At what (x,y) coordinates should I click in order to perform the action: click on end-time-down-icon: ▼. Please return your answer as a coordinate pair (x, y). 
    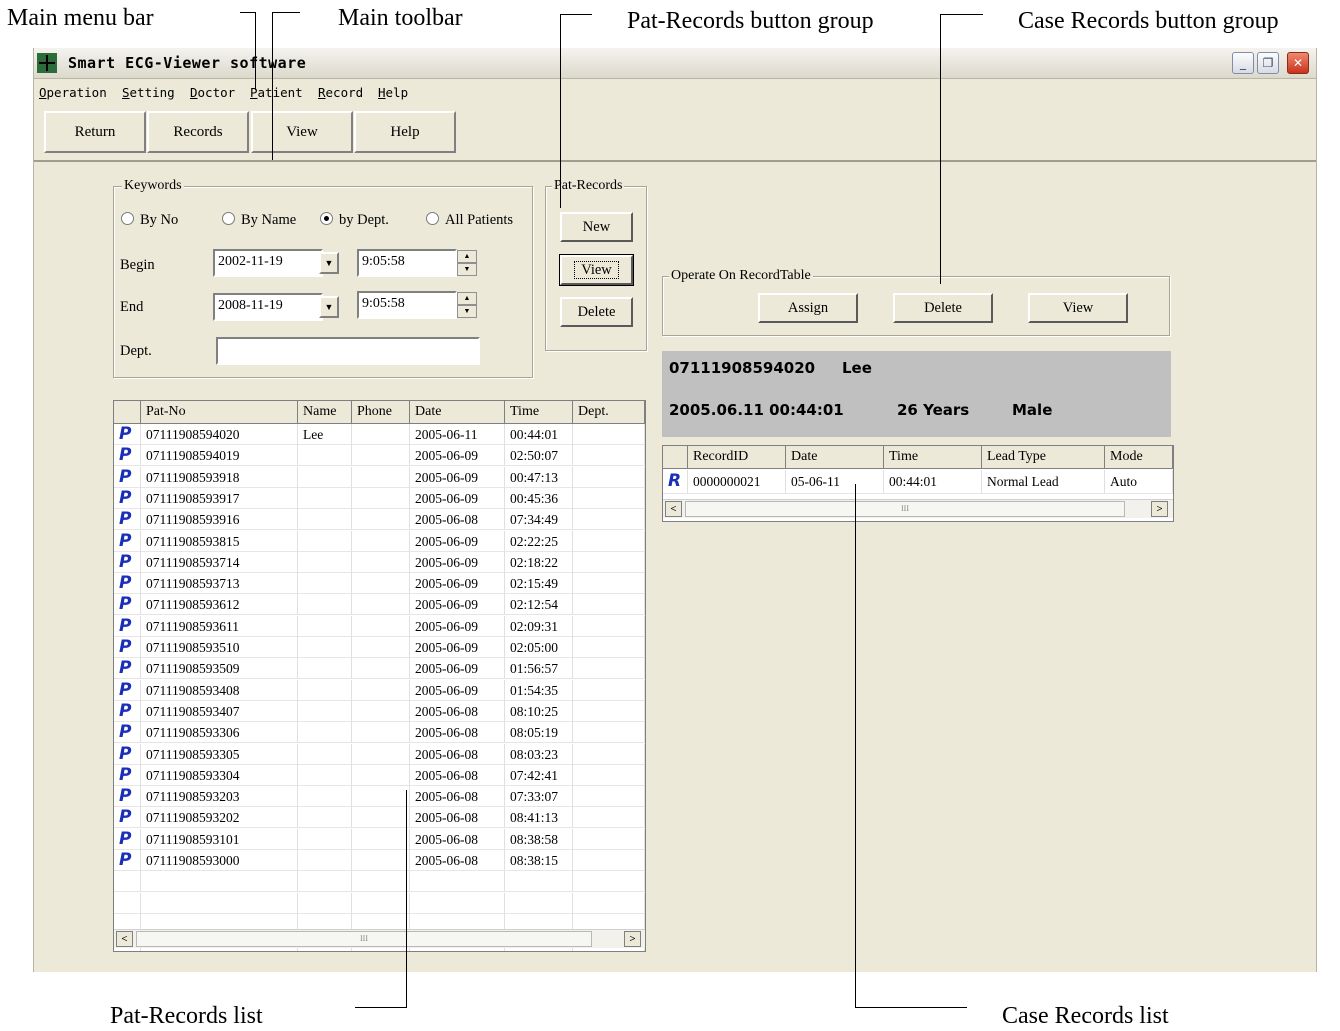
    Looking at the image, I should click on (467, 311).